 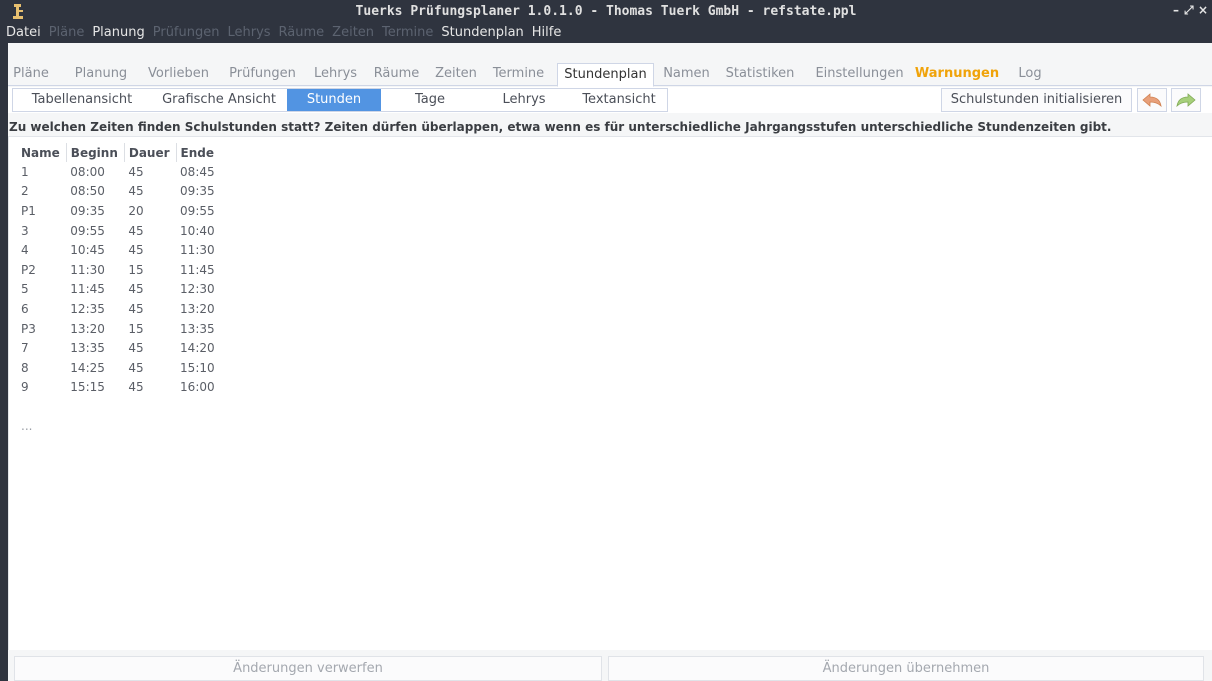 What do you see at coordinates (41, 152) in the screenshot?
I see `column-header-name: Name` at bounding box center [41, 152].